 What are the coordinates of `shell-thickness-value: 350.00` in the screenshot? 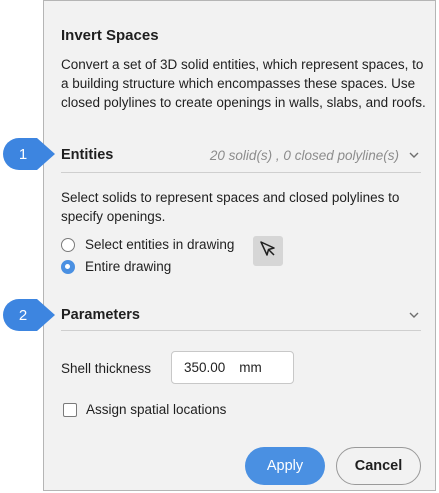 It's located at (204, 367).